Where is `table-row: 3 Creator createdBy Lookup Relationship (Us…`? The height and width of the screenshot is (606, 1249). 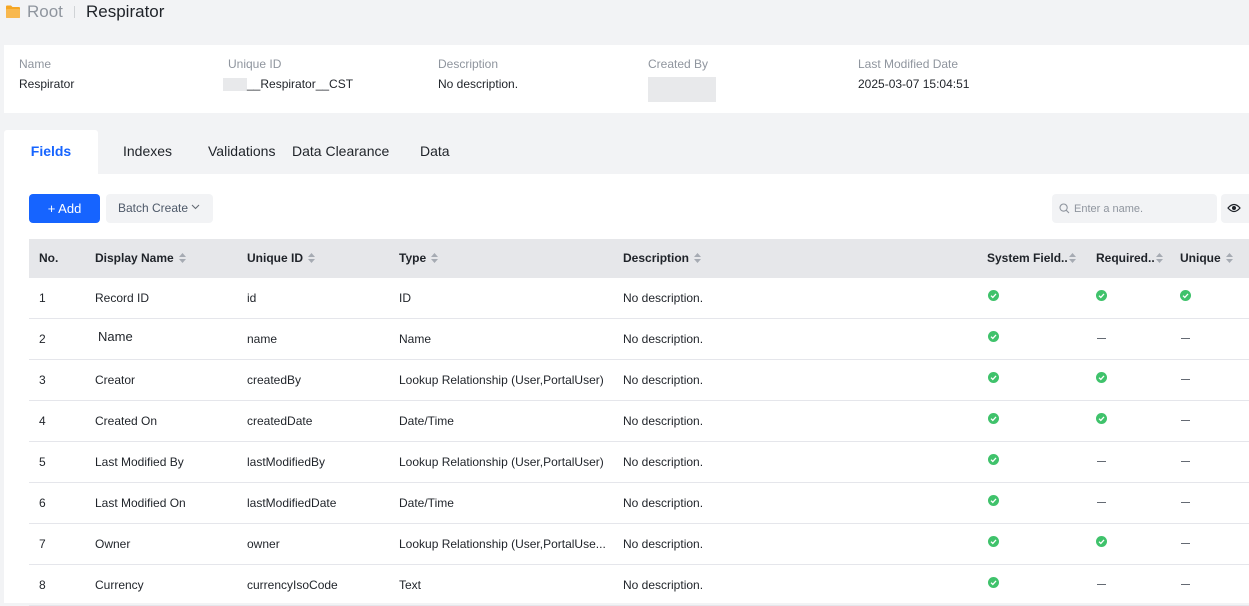
table-row: 3 Creator createdBy Lookup Relationship (Us… is located at coordinates (639, 380).